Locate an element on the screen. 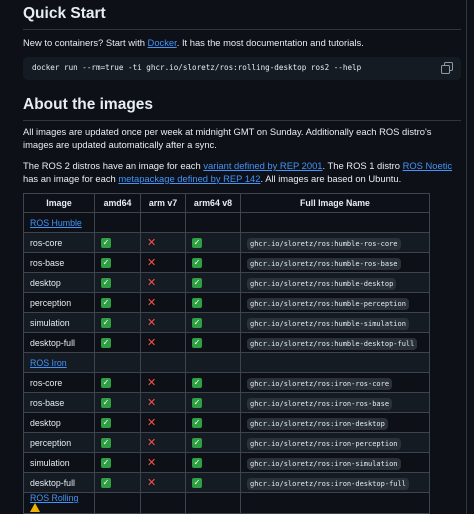 Image resolution: width=474 pixels, height=514 pixels. section-cell: ROS Humble is located at coordinates (59, 222).